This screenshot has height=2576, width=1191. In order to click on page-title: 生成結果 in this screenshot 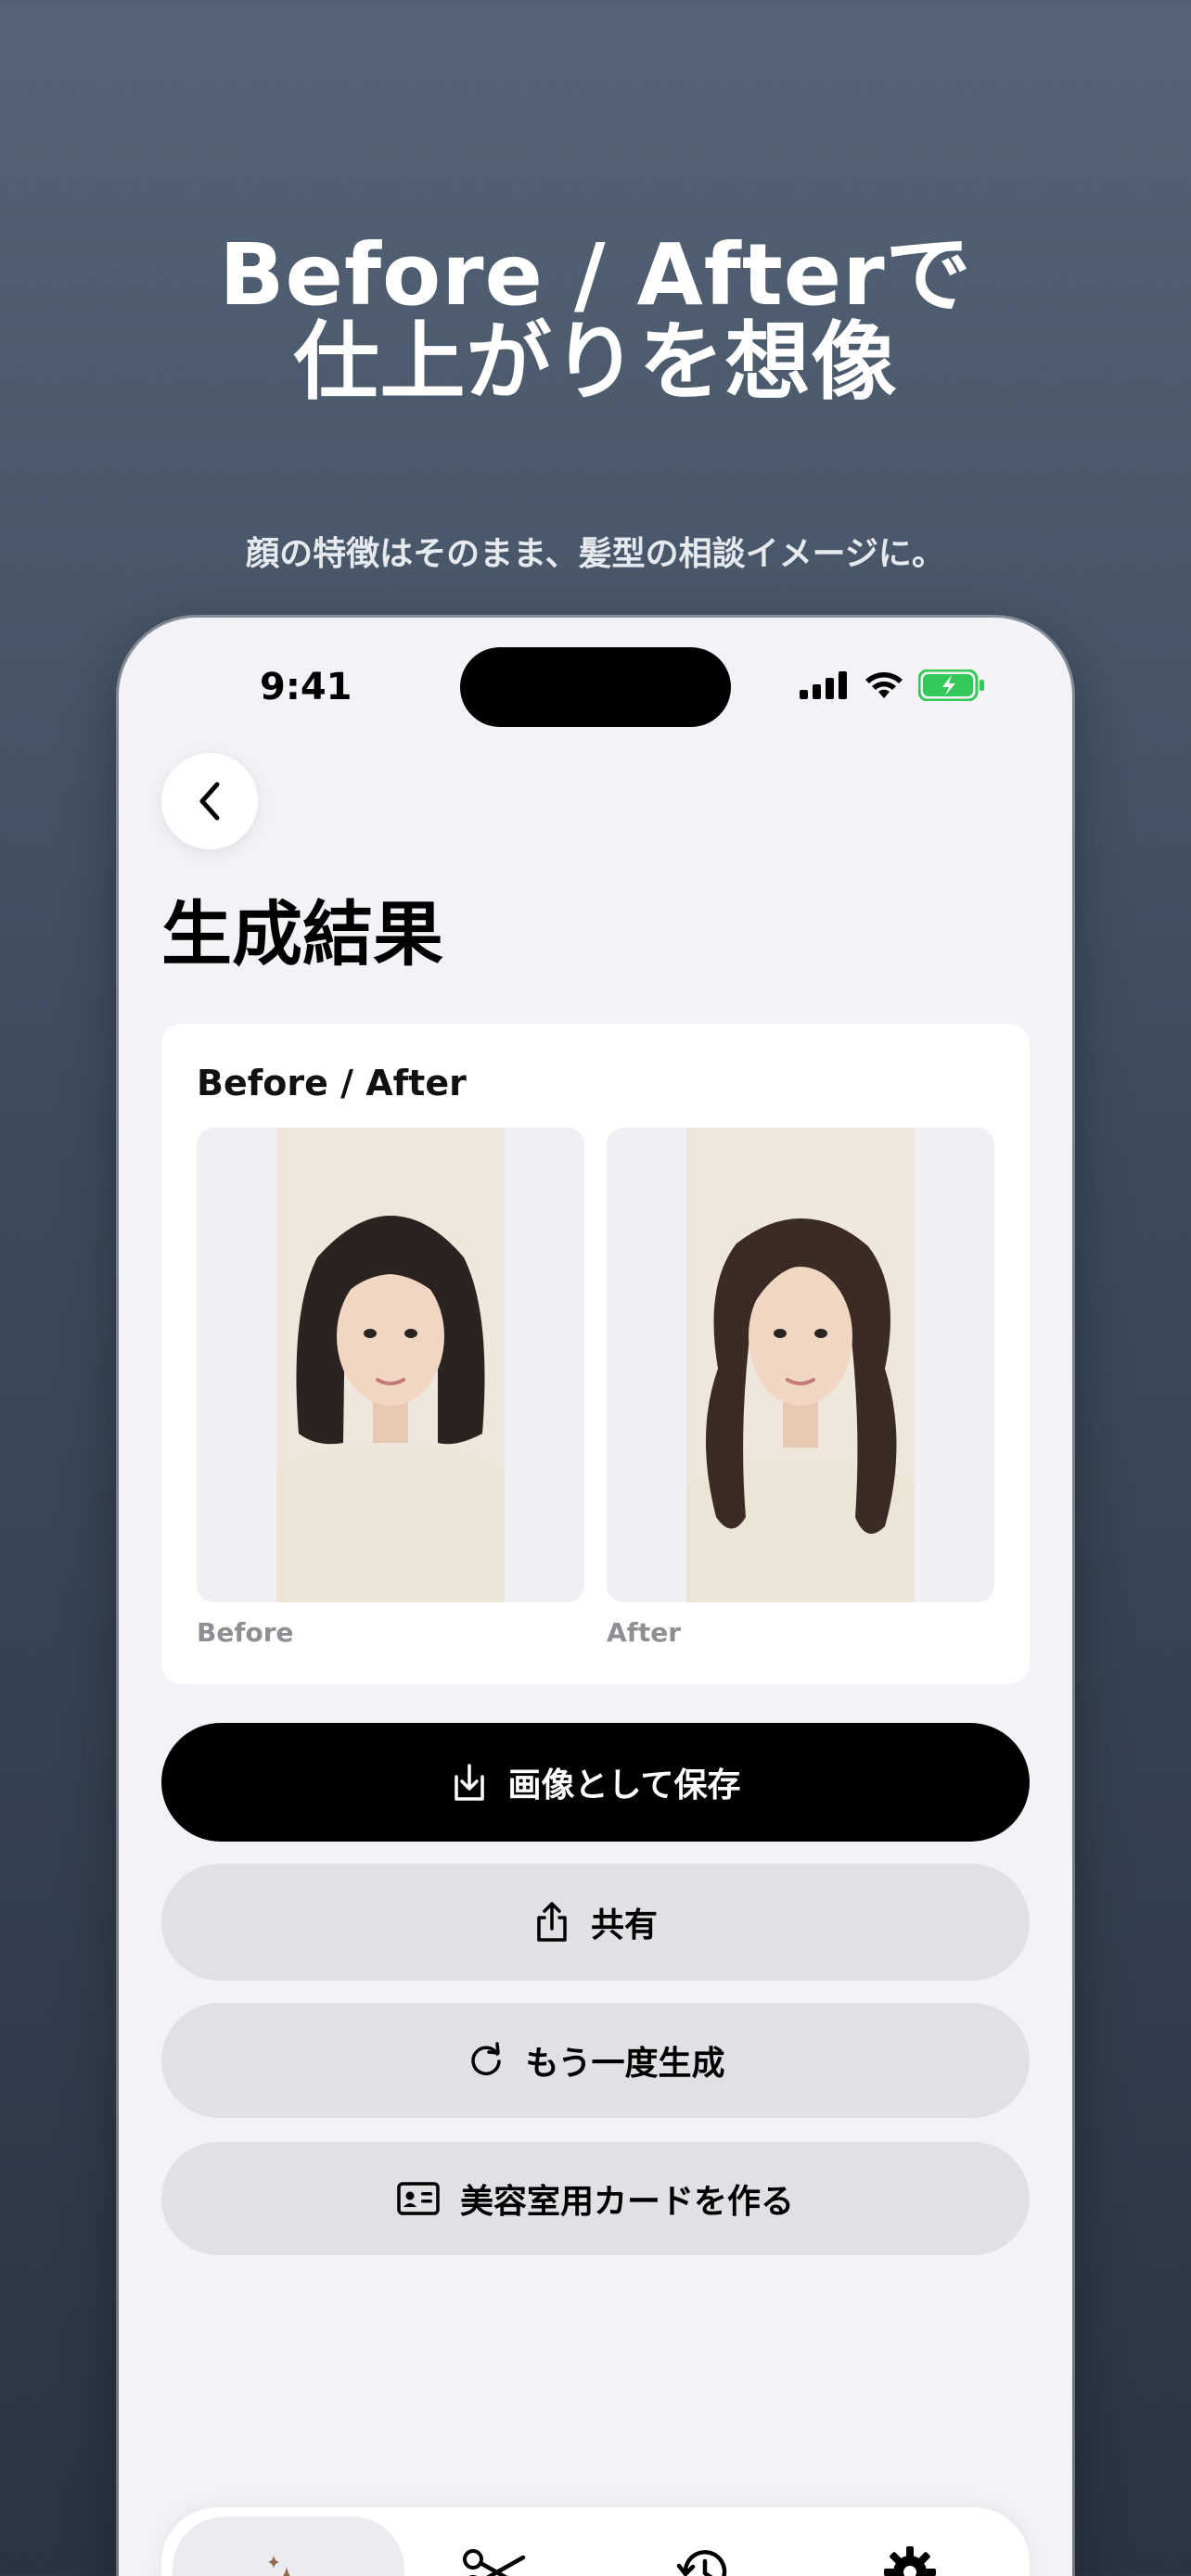, I will do `click(302, 934)`.